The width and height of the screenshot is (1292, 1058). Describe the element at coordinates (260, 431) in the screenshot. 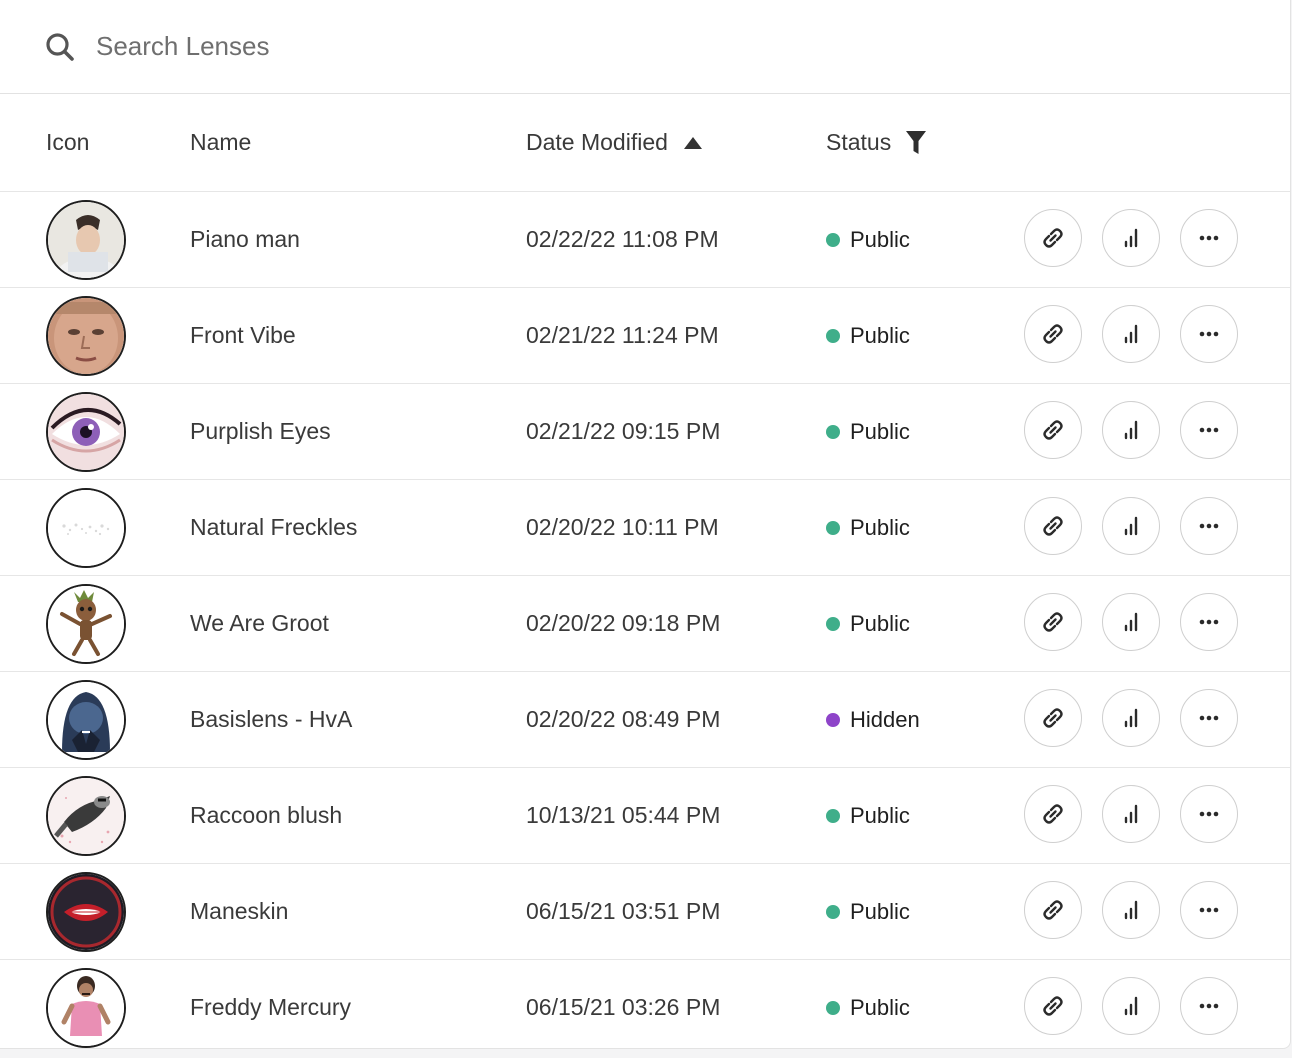

I see `lens-name: Purplish Eyes` at that location.